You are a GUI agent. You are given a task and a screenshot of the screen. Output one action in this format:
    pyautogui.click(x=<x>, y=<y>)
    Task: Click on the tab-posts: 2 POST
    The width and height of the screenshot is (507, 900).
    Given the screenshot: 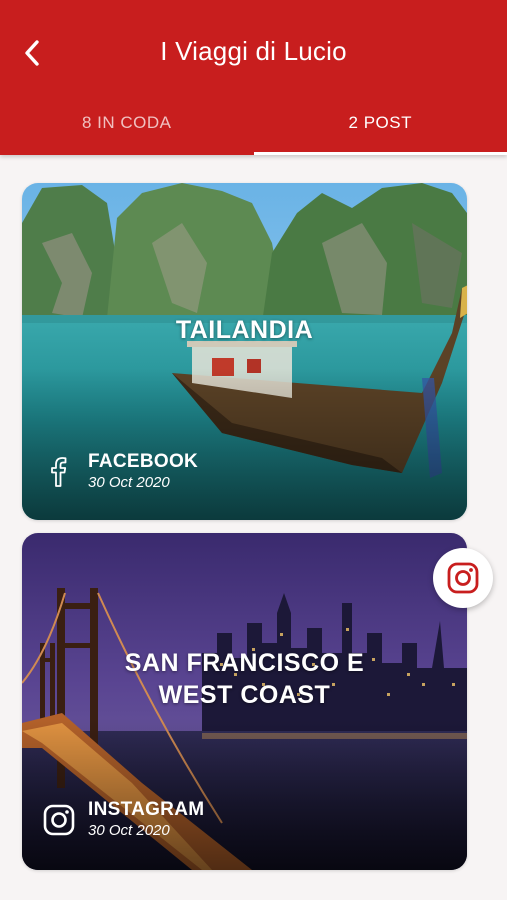 What is the action you would take?
    pyautogui.click(x=380, y=125)
    